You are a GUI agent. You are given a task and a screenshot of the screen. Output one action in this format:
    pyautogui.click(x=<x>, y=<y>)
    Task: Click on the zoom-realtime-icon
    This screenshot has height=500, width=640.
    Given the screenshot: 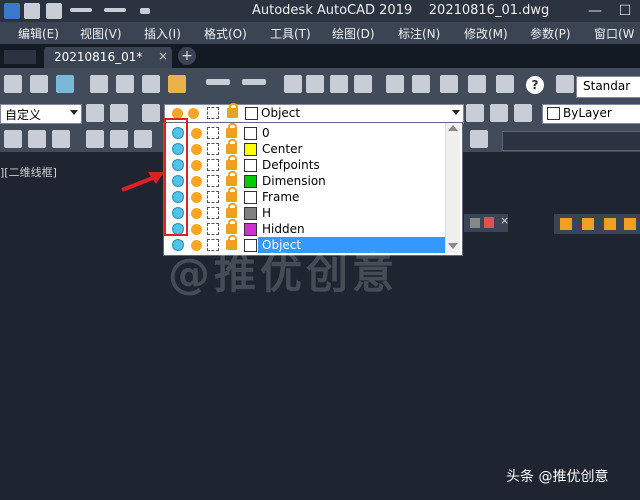 What is the action you would take?
    pyautogui.click(x=315, y=84)
    